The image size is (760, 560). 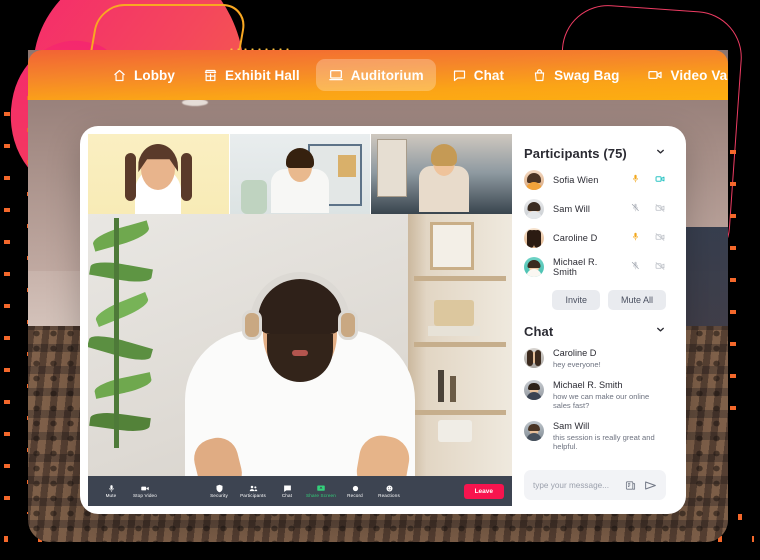 What do you see at coordinates (219, 495) in the screenshot?
I see `toolbar-label: Security` at bounding box center [219, 495].